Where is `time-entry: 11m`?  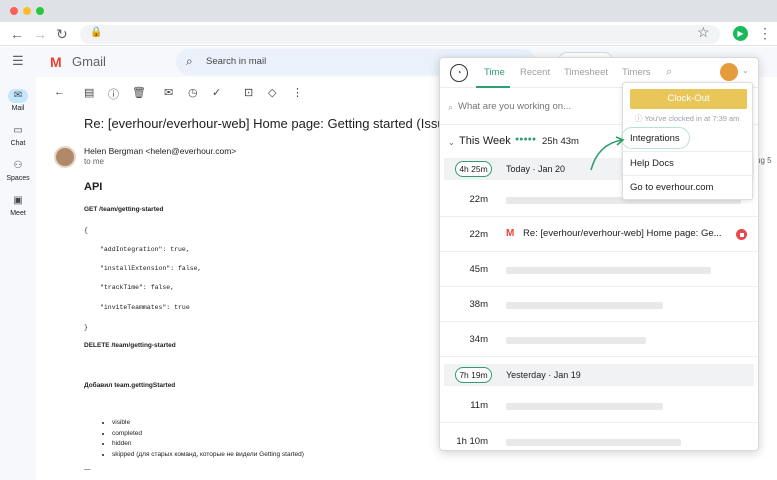
time-entry: 11m is located at coordinates (599, 405).